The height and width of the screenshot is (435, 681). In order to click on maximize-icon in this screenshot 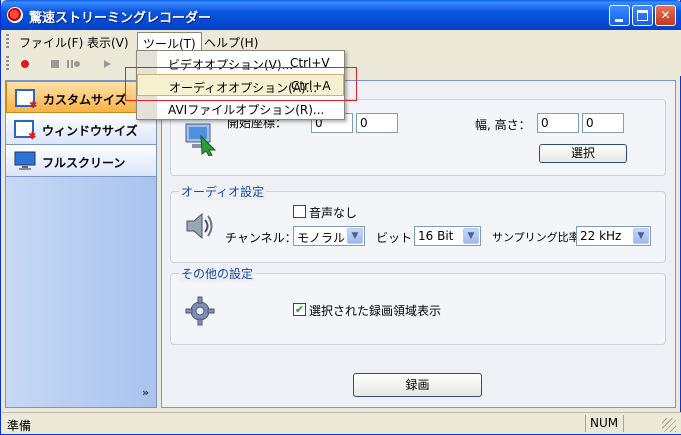, I will do `click(642, 15)`.